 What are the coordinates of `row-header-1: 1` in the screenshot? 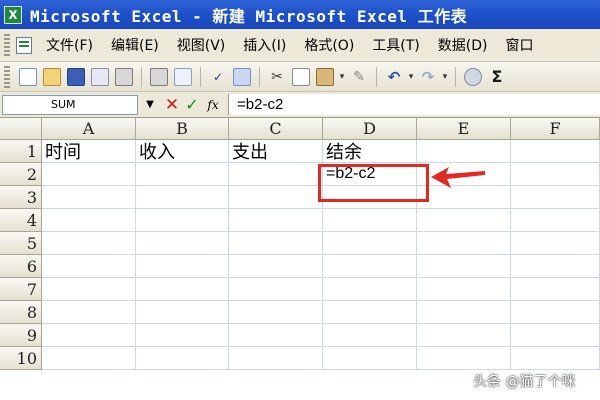 It's located at (21, 151).